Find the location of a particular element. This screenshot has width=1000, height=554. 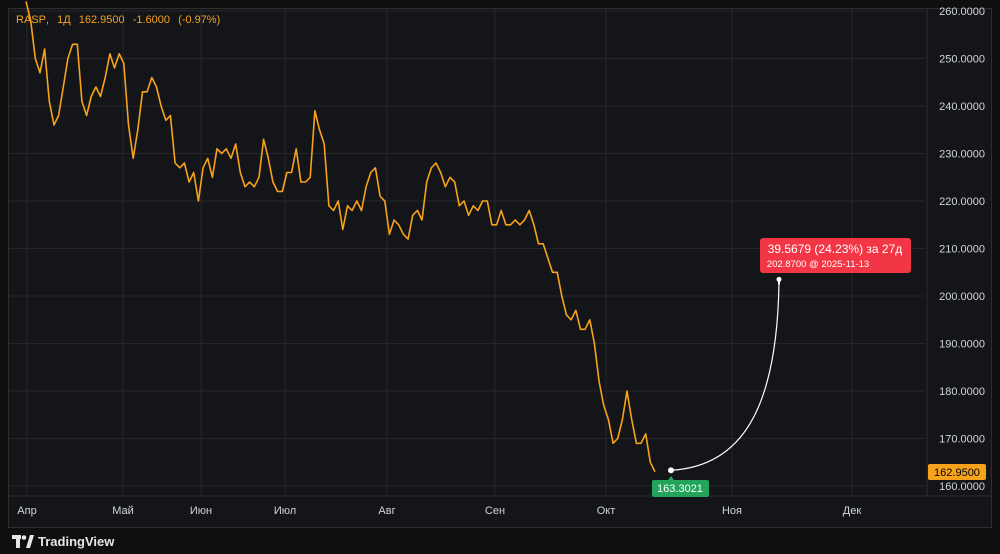

legend-sep: , is located at coordinates (47, 20).